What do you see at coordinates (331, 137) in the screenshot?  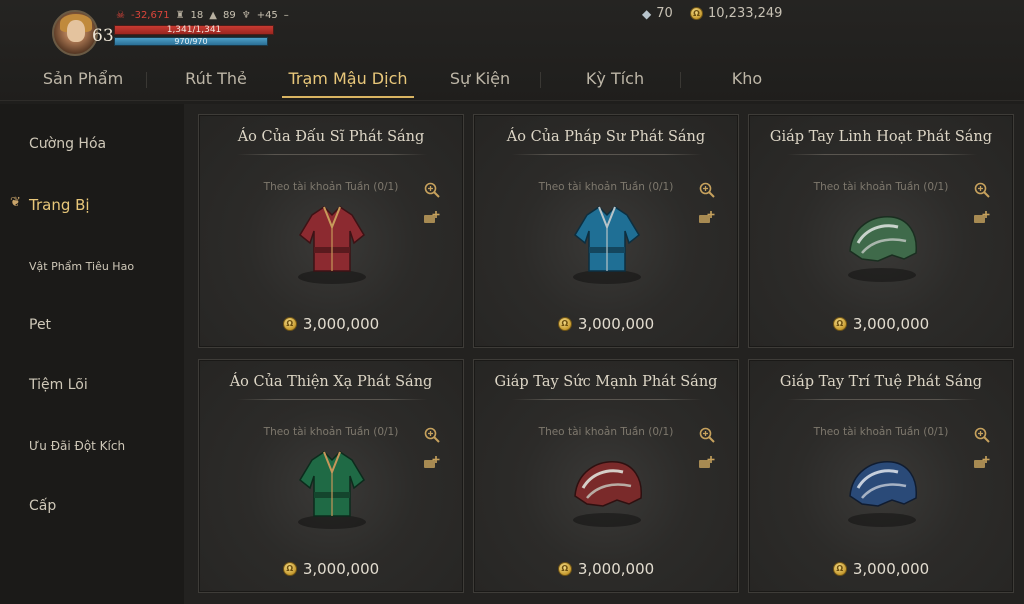 I see `card-title: Áo Của Đấu Sĩ Phát Sáng` at bounding box center [331, 137].